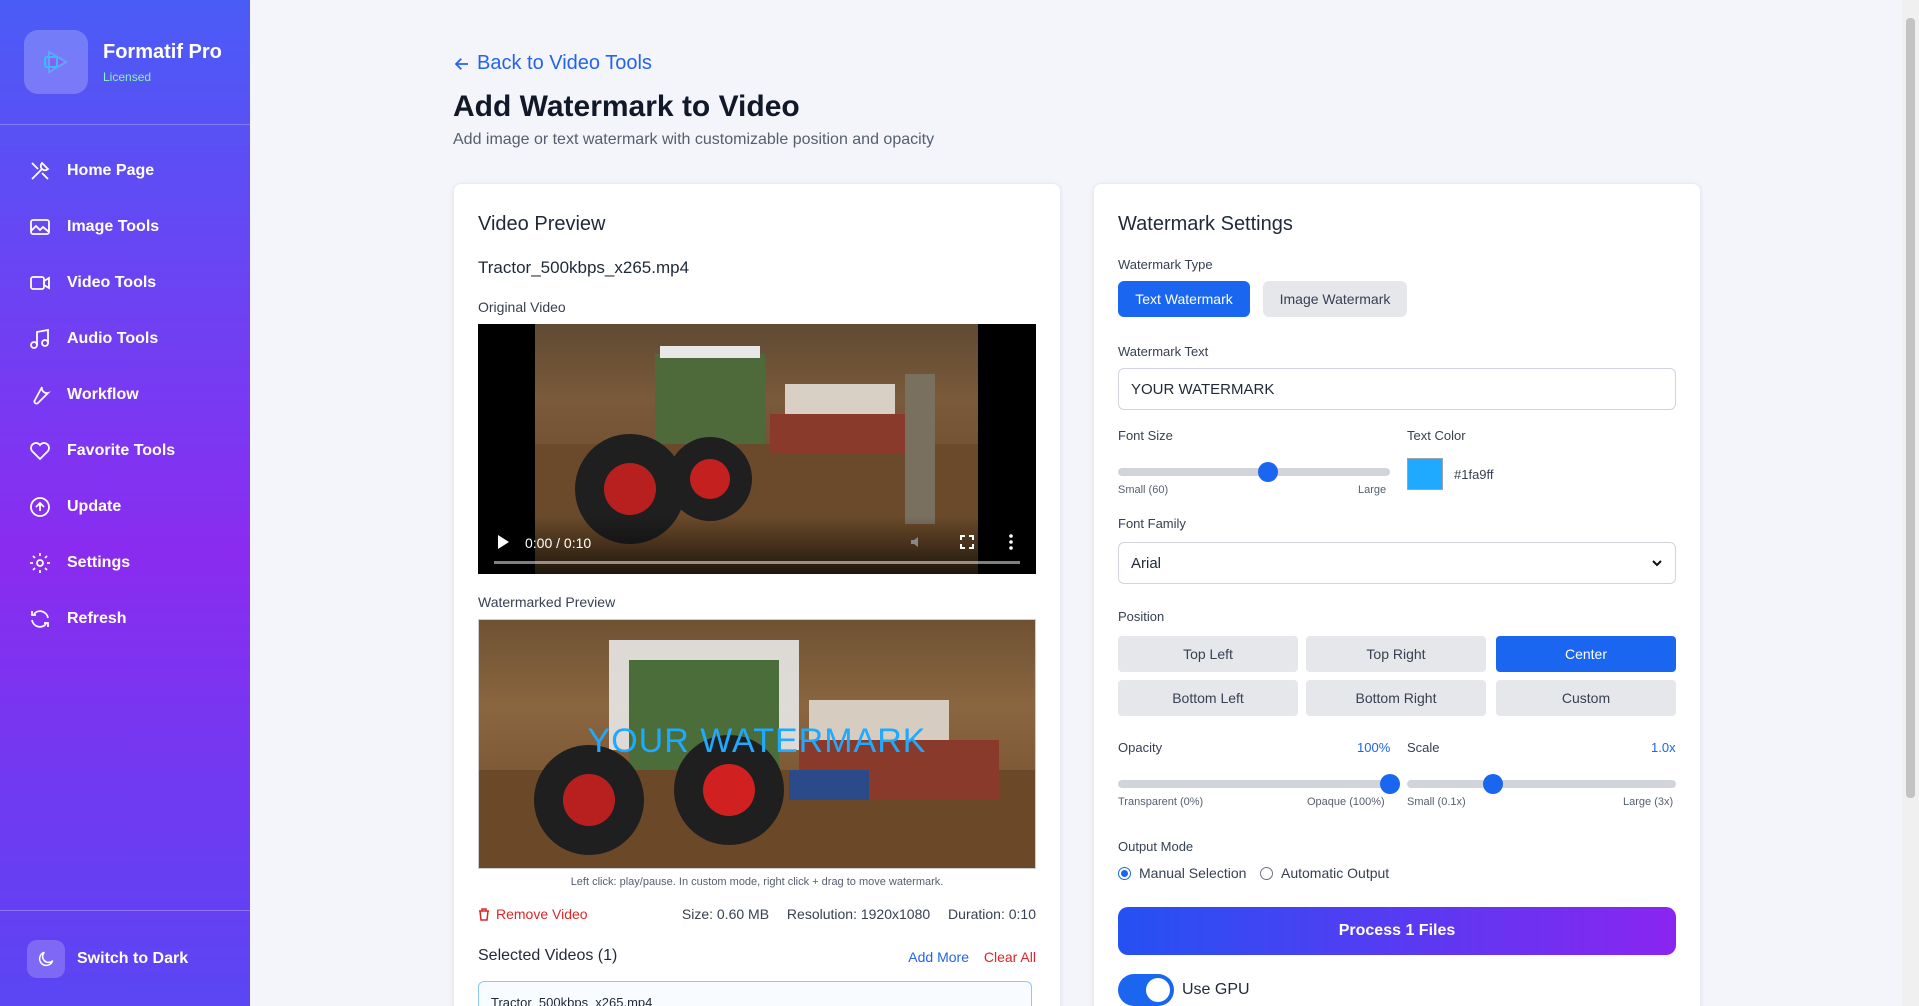 This screenshot has width=1919, height=1006. I want to click on output-mode-manual-radio: Manual Selection, so click(1182, 873).